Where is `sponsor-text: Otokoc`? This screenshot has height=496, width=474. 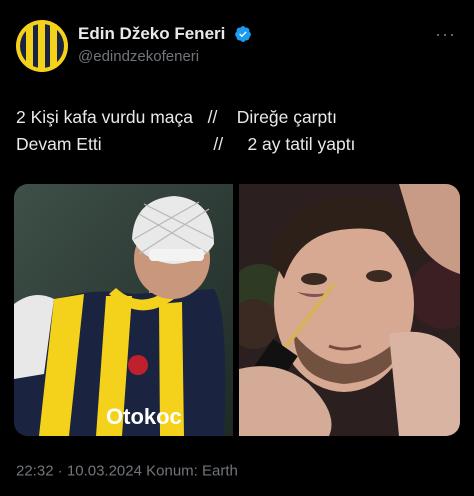
sponsor-text: Otokoc is located at coordinates (144, 416).